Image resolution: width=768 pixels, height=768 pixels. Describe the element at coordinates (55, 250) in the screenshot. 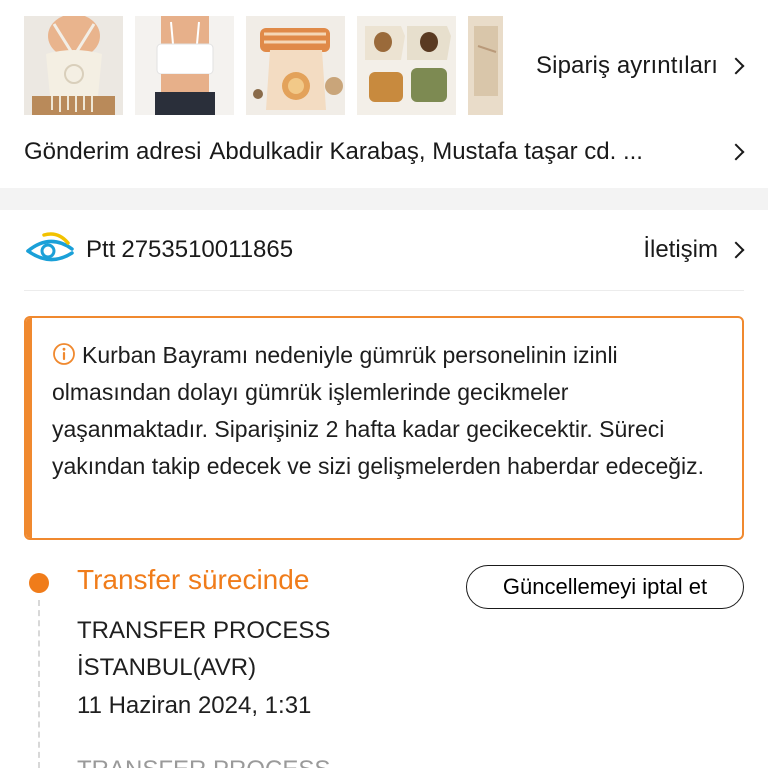

I see `ptt-logo-icon` at that location.